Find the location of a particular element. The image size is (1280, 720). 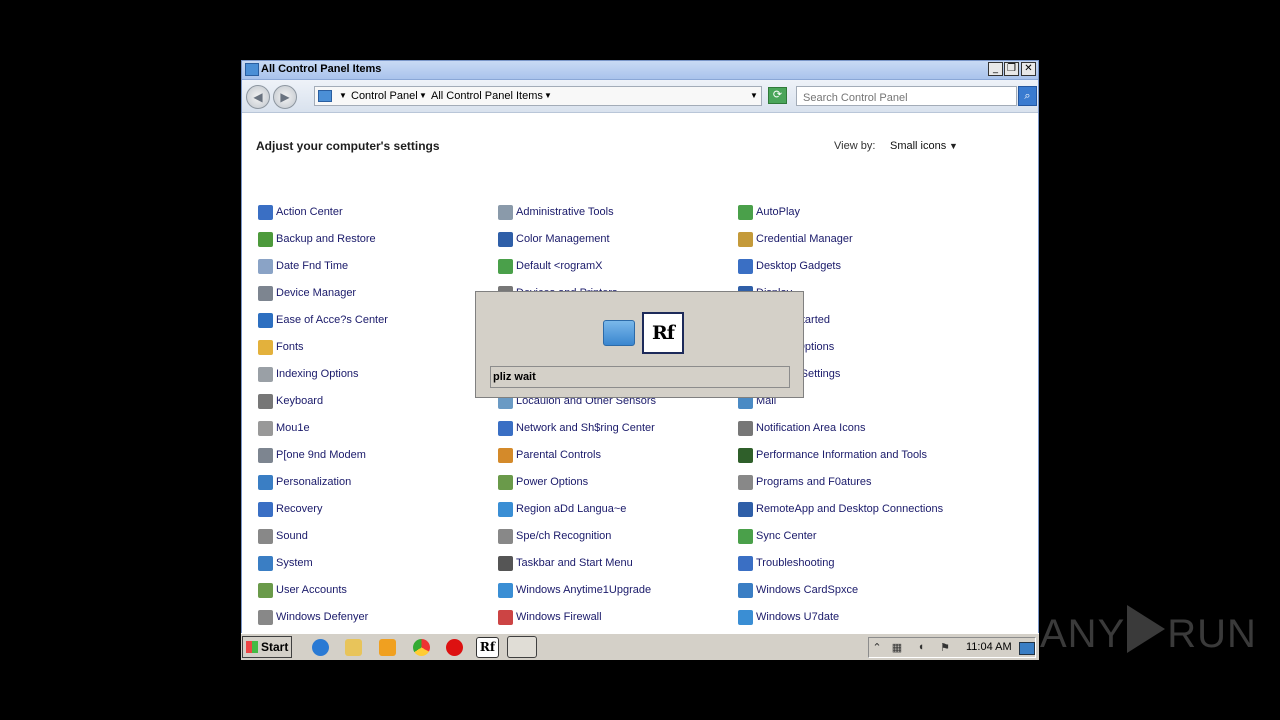

show-hidden-icons-icon: ⌃ is located at coordinates (877, 647).